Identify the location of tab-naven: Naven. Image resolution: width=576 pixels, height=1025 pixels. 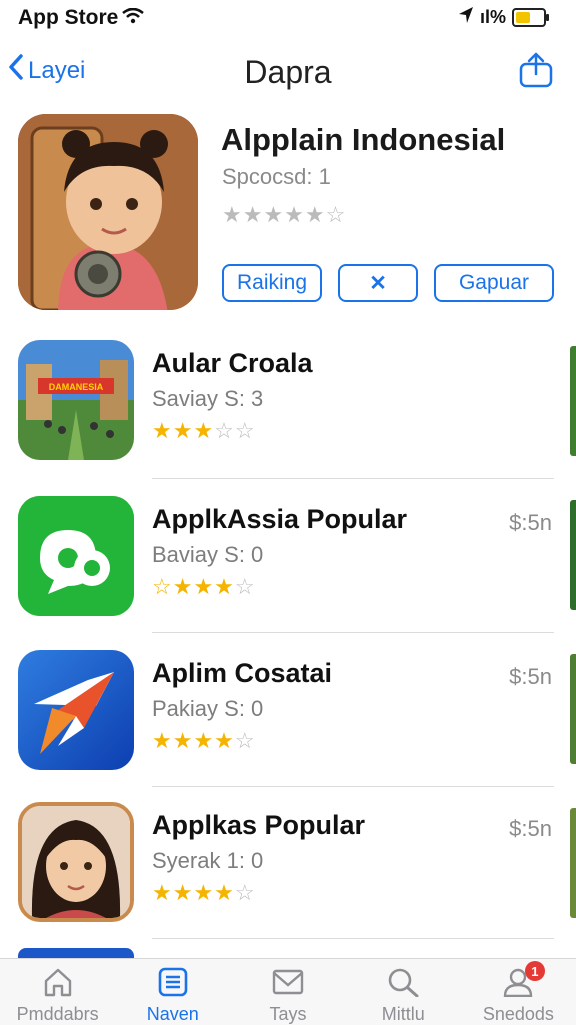
(172, 992).